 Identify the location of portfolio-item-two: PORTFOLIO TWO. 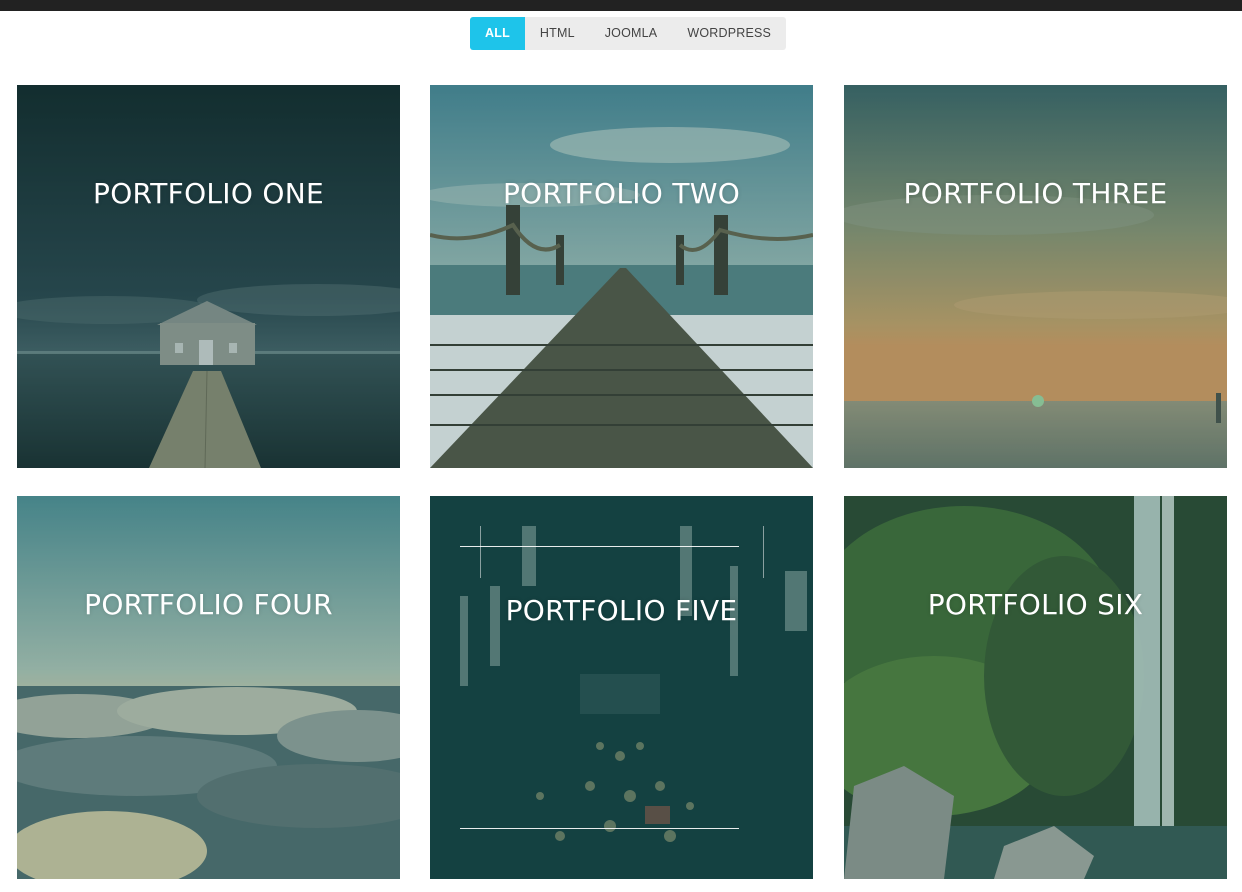
(621, 276).